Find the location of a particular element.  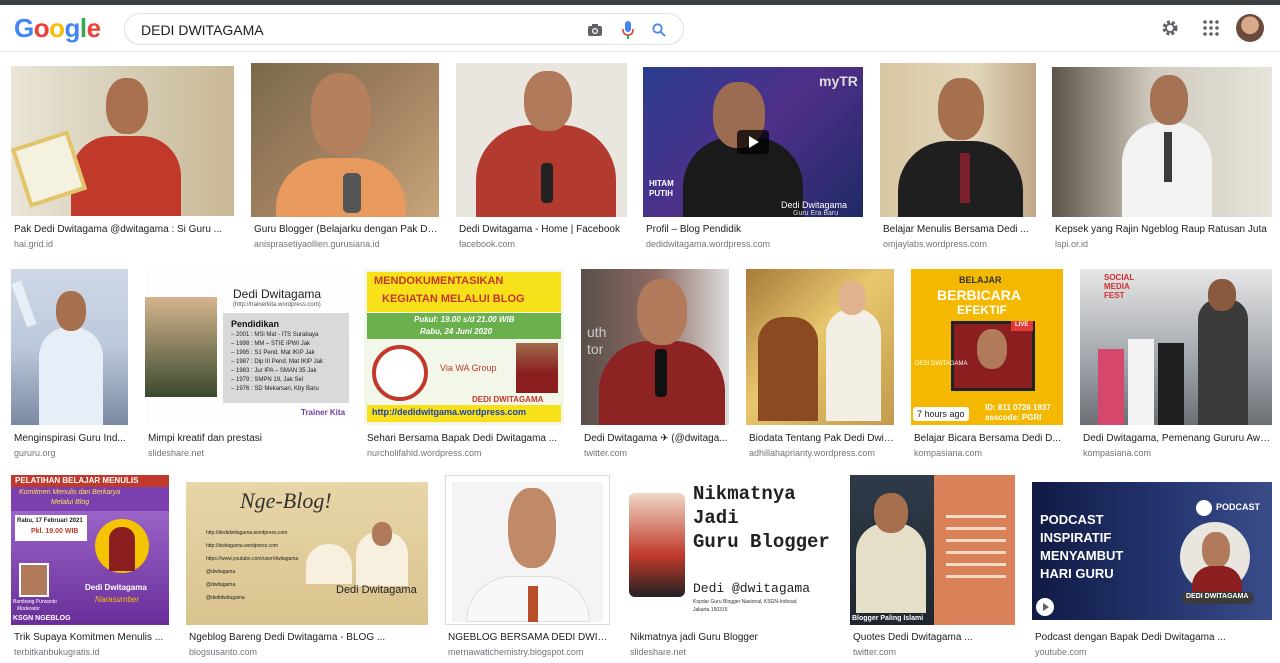

result-source: anisprasetiyaollien.gurusiana.id is located at coordinates (347, 244).